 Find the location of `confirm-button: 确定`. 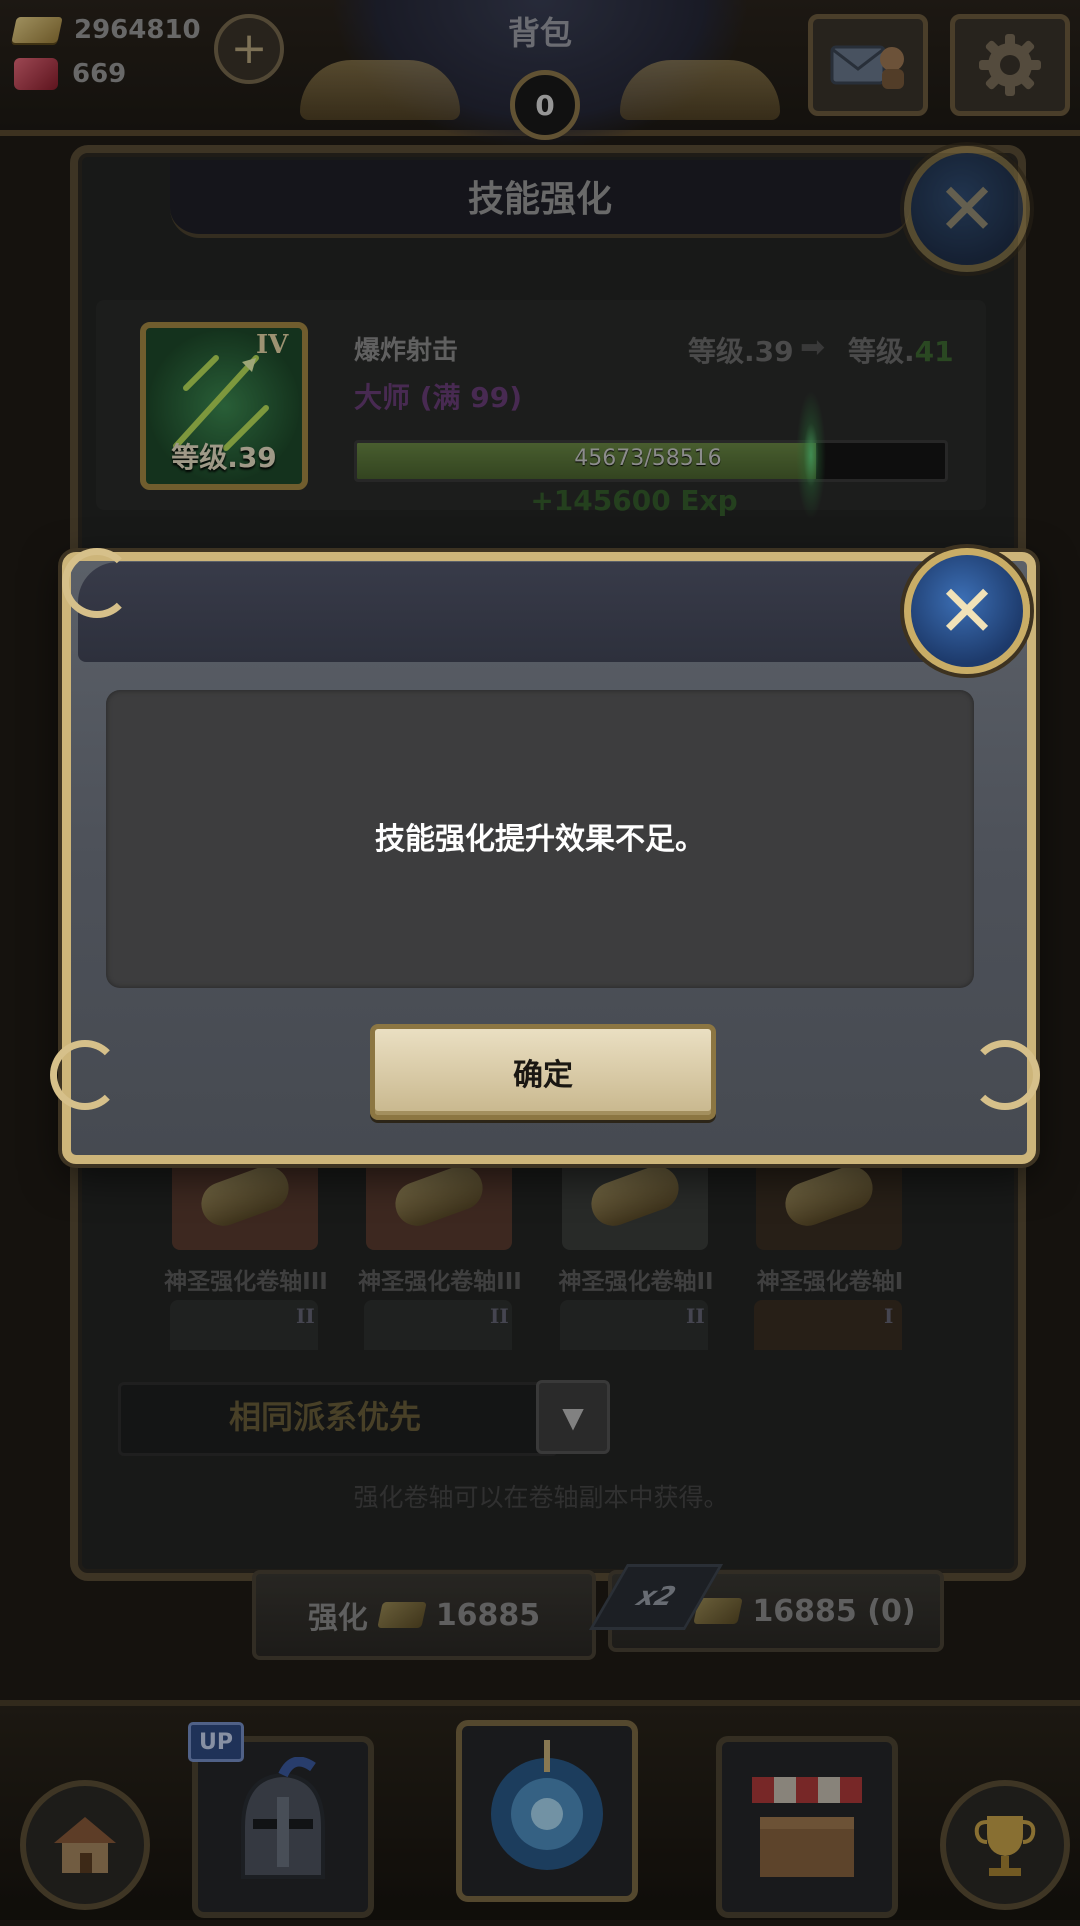

confirm-button: 确定 is located at coordinates (543, 1072).